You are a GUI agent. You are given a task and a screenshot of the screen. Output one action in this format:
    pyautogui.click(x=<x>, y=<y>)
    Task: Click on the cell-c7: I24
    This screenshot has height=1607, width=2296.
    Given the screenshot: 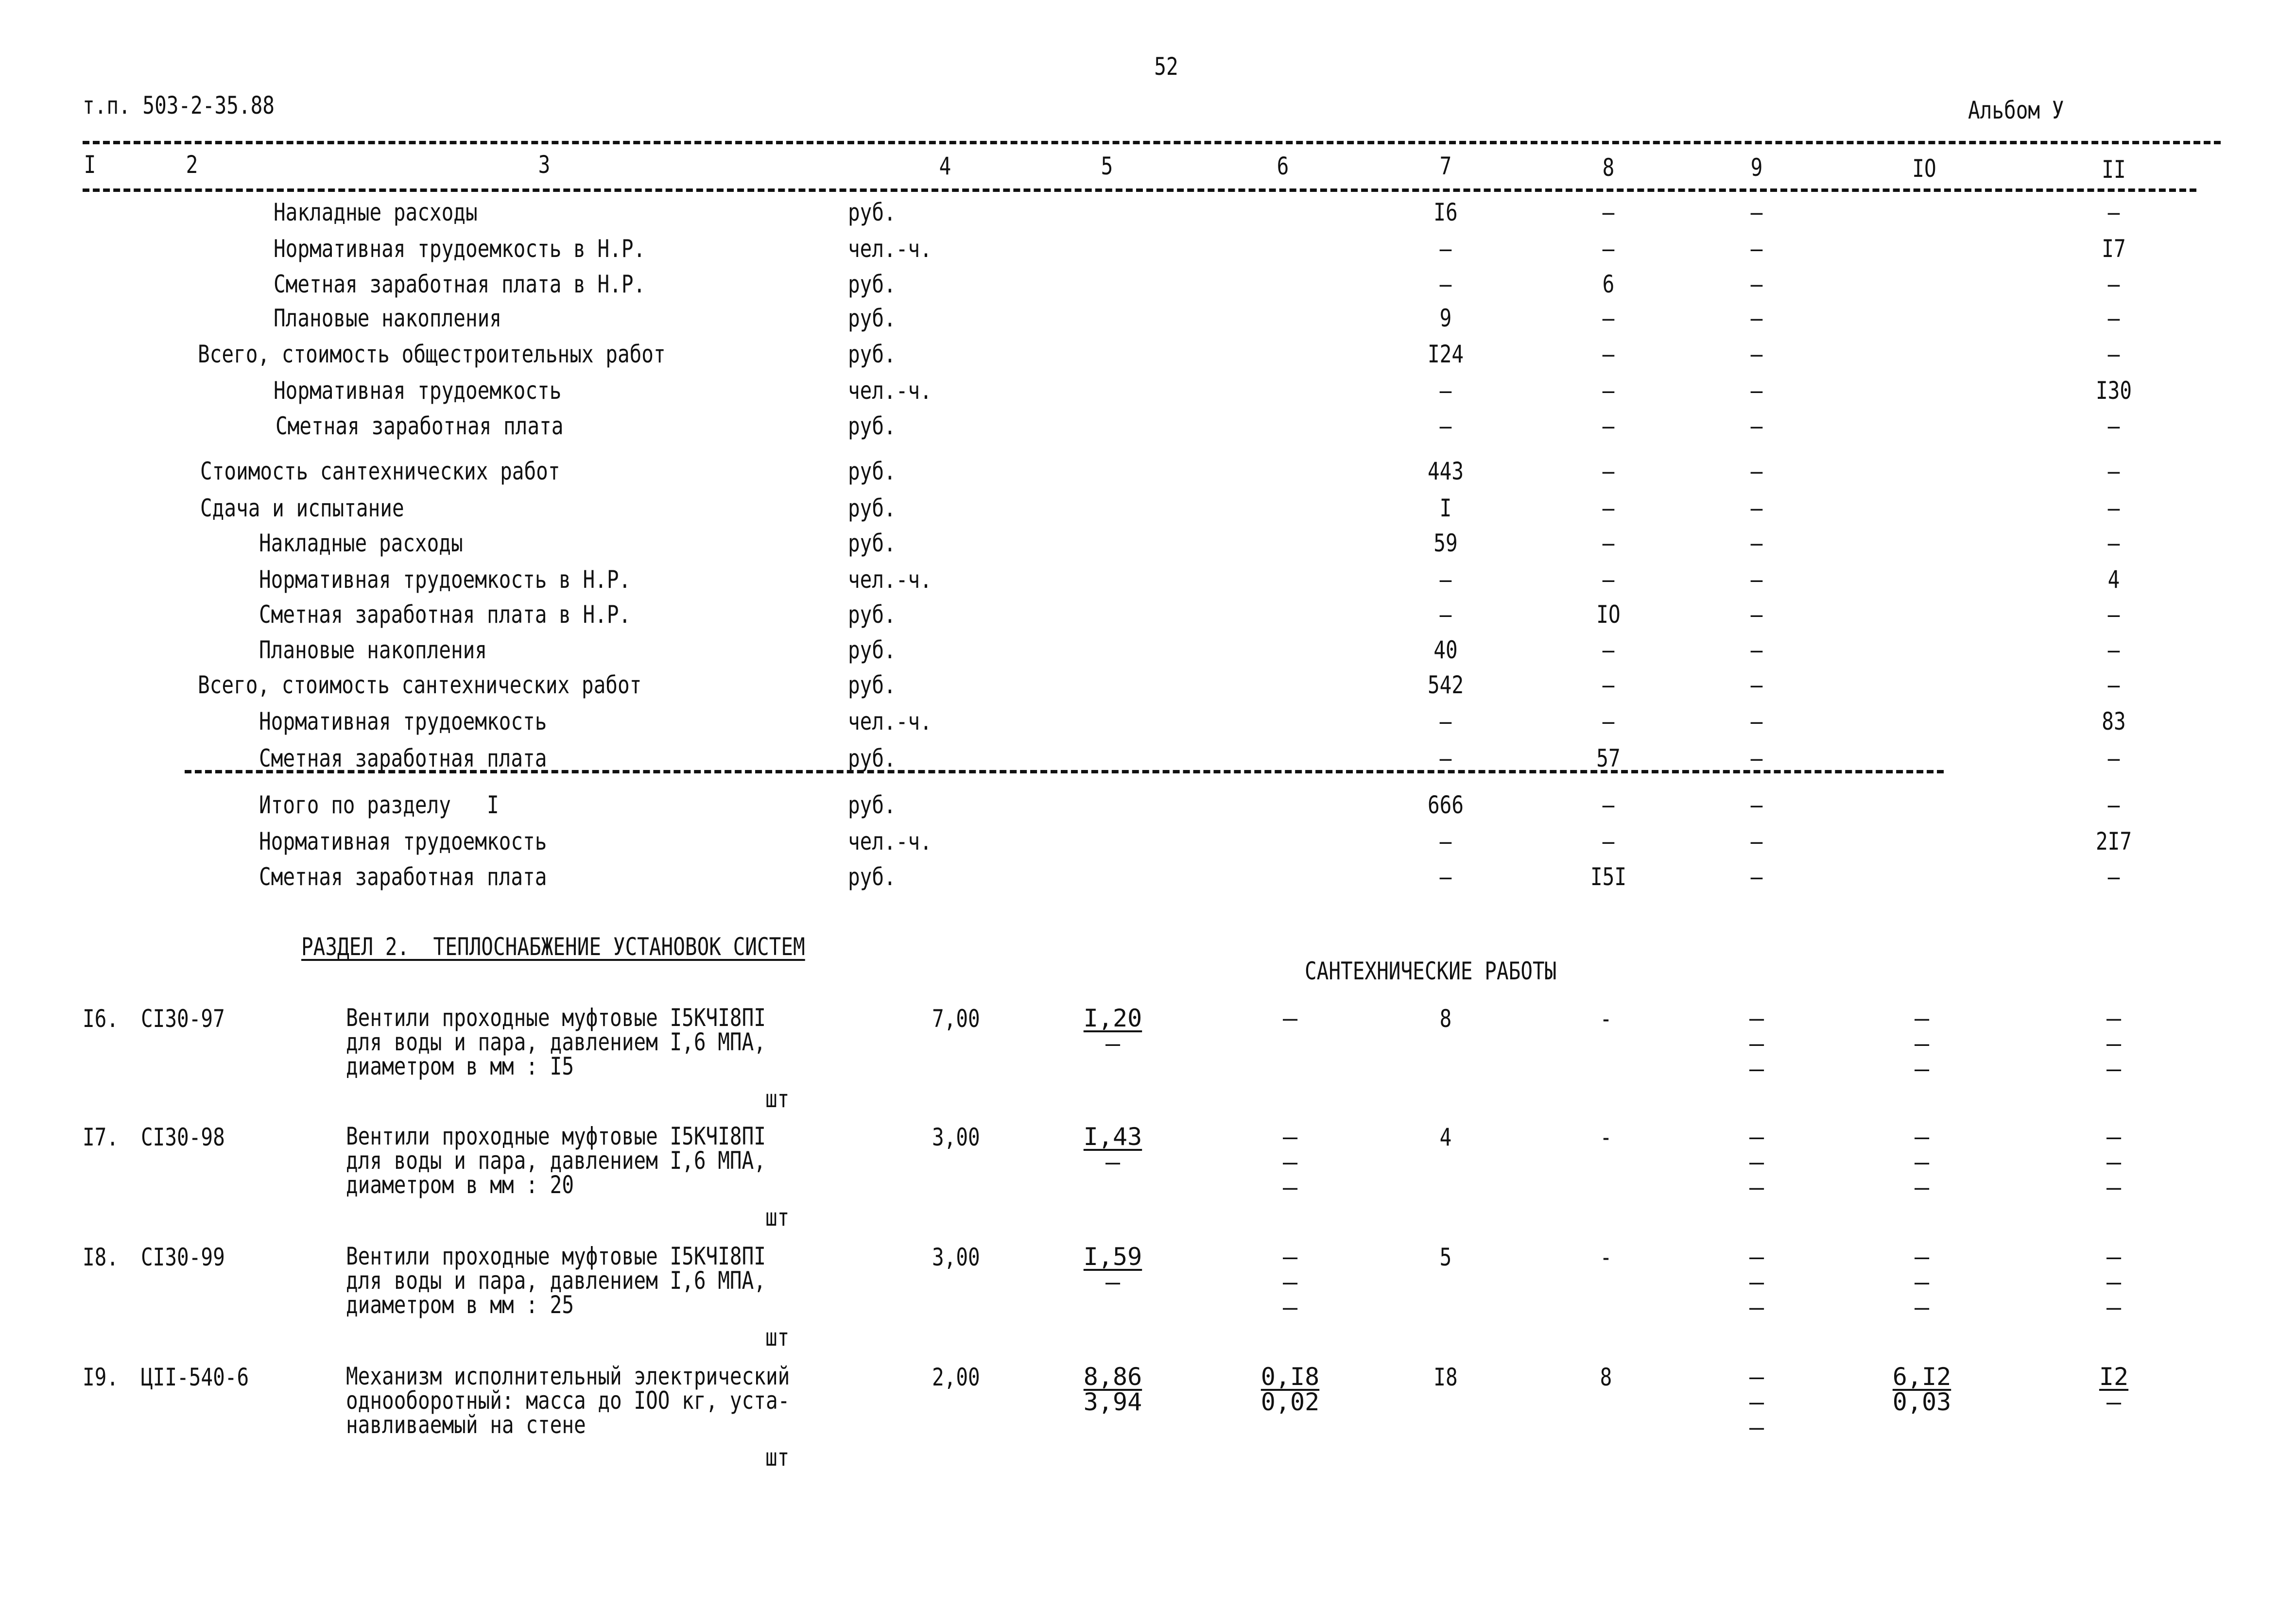 What is the action you would take?
    pyautogui.click(x=1446, y=354)
    